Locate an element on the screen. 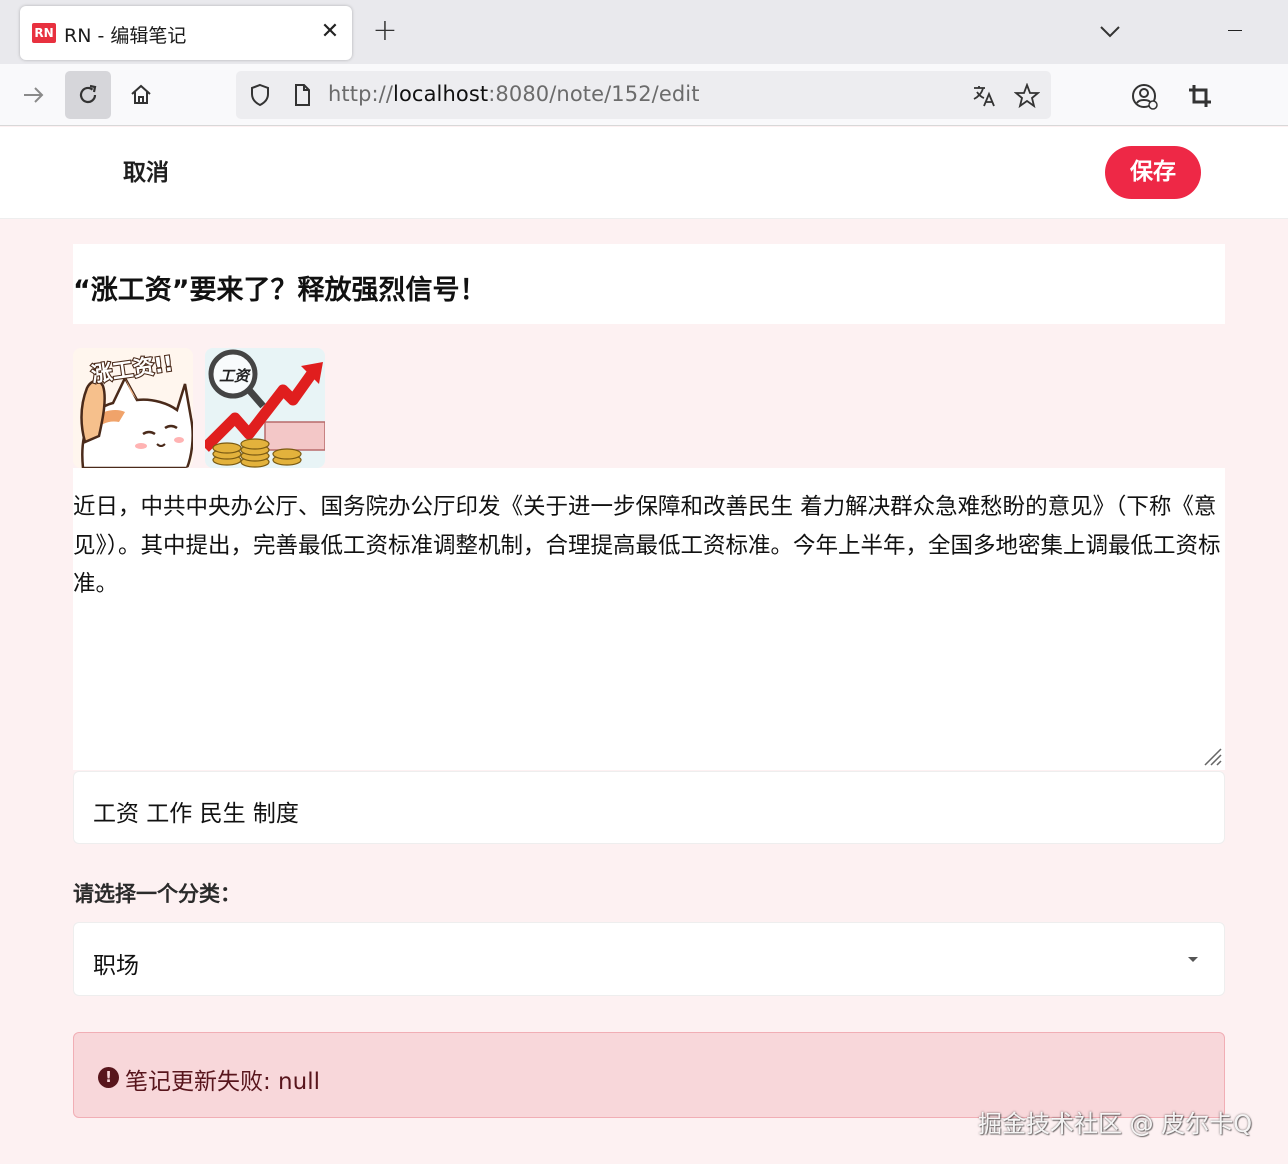 The width and height of the screenshot is (1288, 1164). browser-nav-bar: http://localhost:8080/note/152/edit is located at coordinates (644, 95).